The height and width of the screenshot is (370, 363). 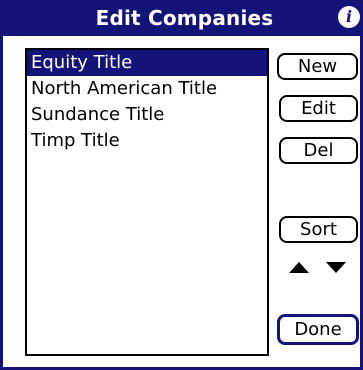 What do you see at coordinates (147, 63) in the screenshot?
I see `list-item: Equity Title` at bounding box center [147, 63].